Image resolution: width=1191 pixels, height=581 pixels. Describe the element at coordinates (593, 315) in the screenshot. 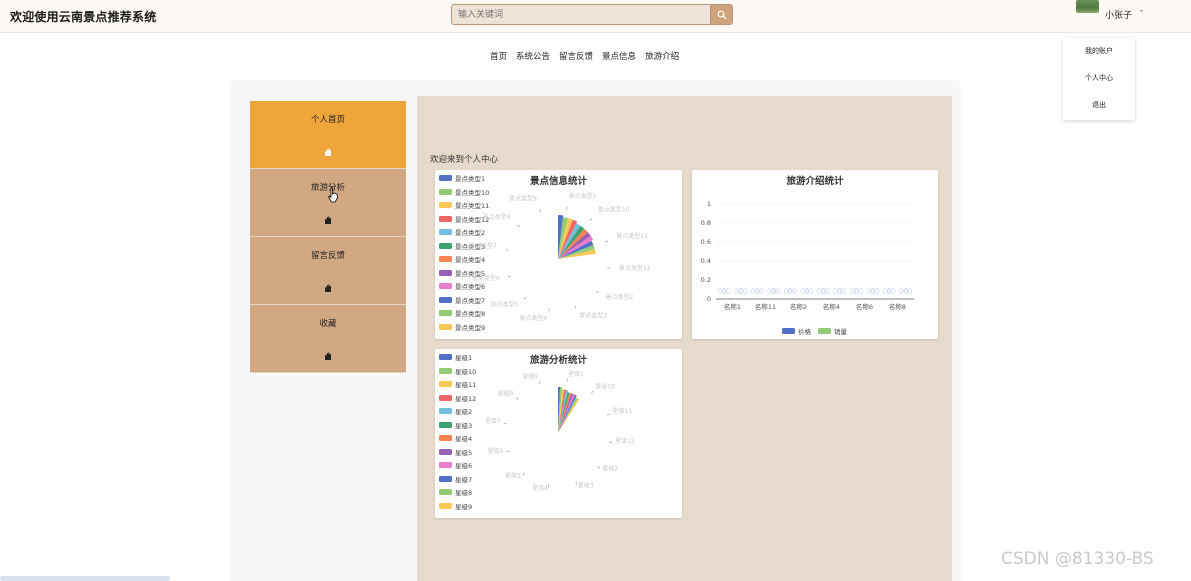

I see `slice-label: 景点类型3` at that location.